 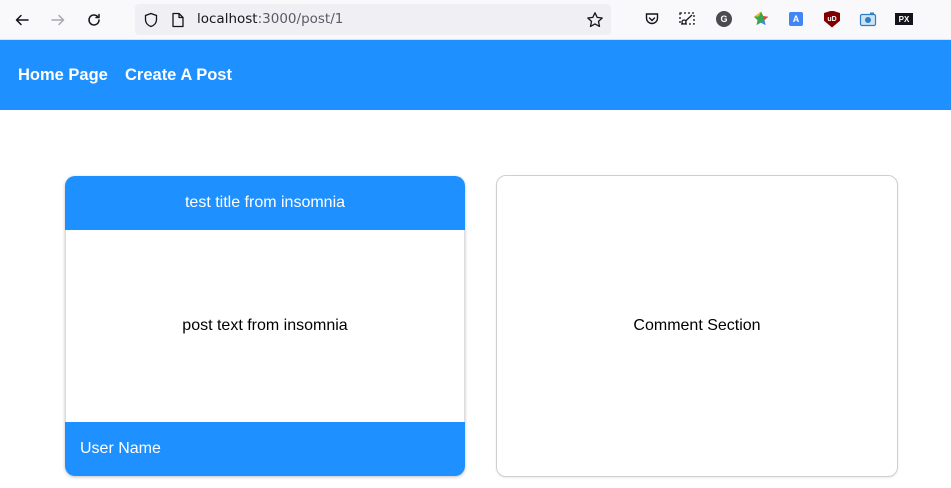 I want to click on arrow-right-icon, so click(x=58, y=20).